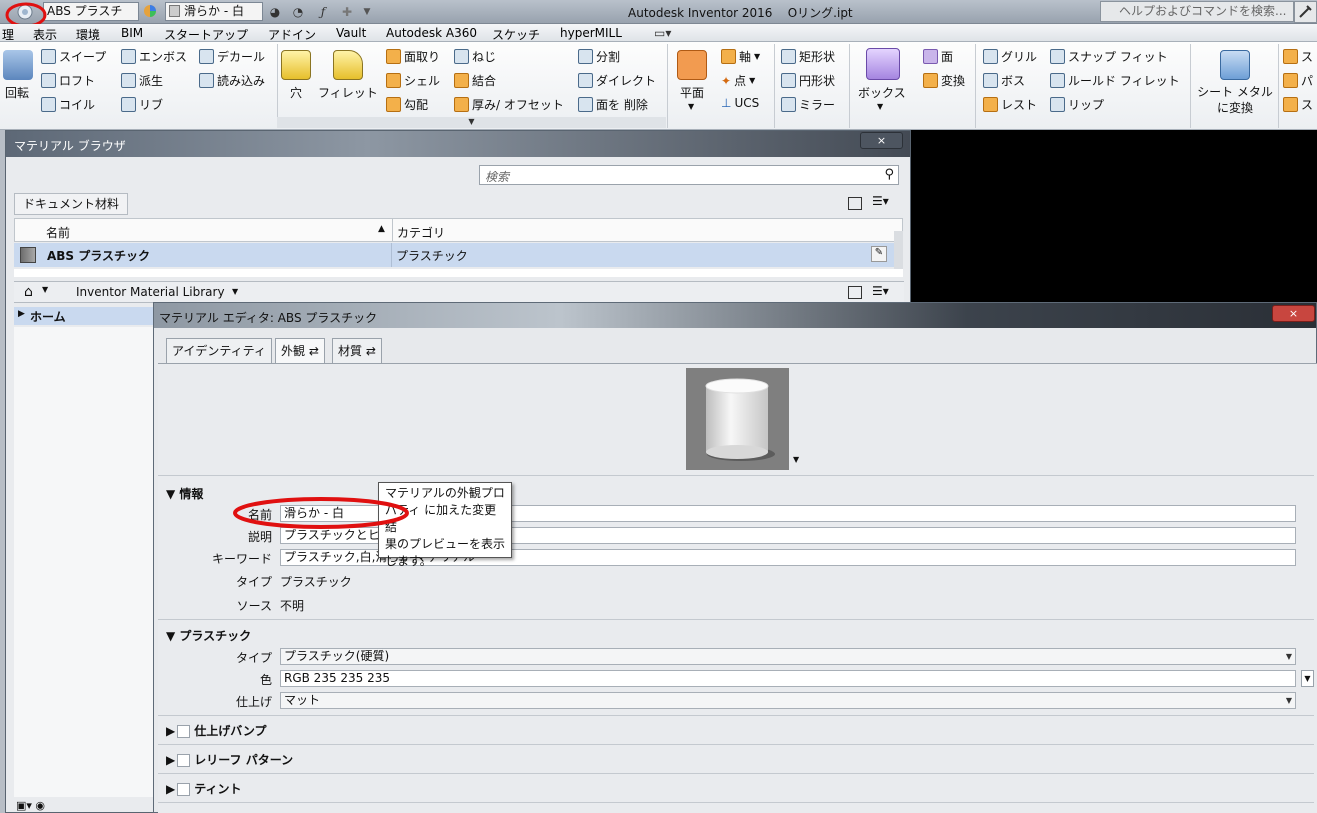 This screenshot has width=1317, height=813. I want to click on preview-dropdown-icon: ▼, so click(796, 459).